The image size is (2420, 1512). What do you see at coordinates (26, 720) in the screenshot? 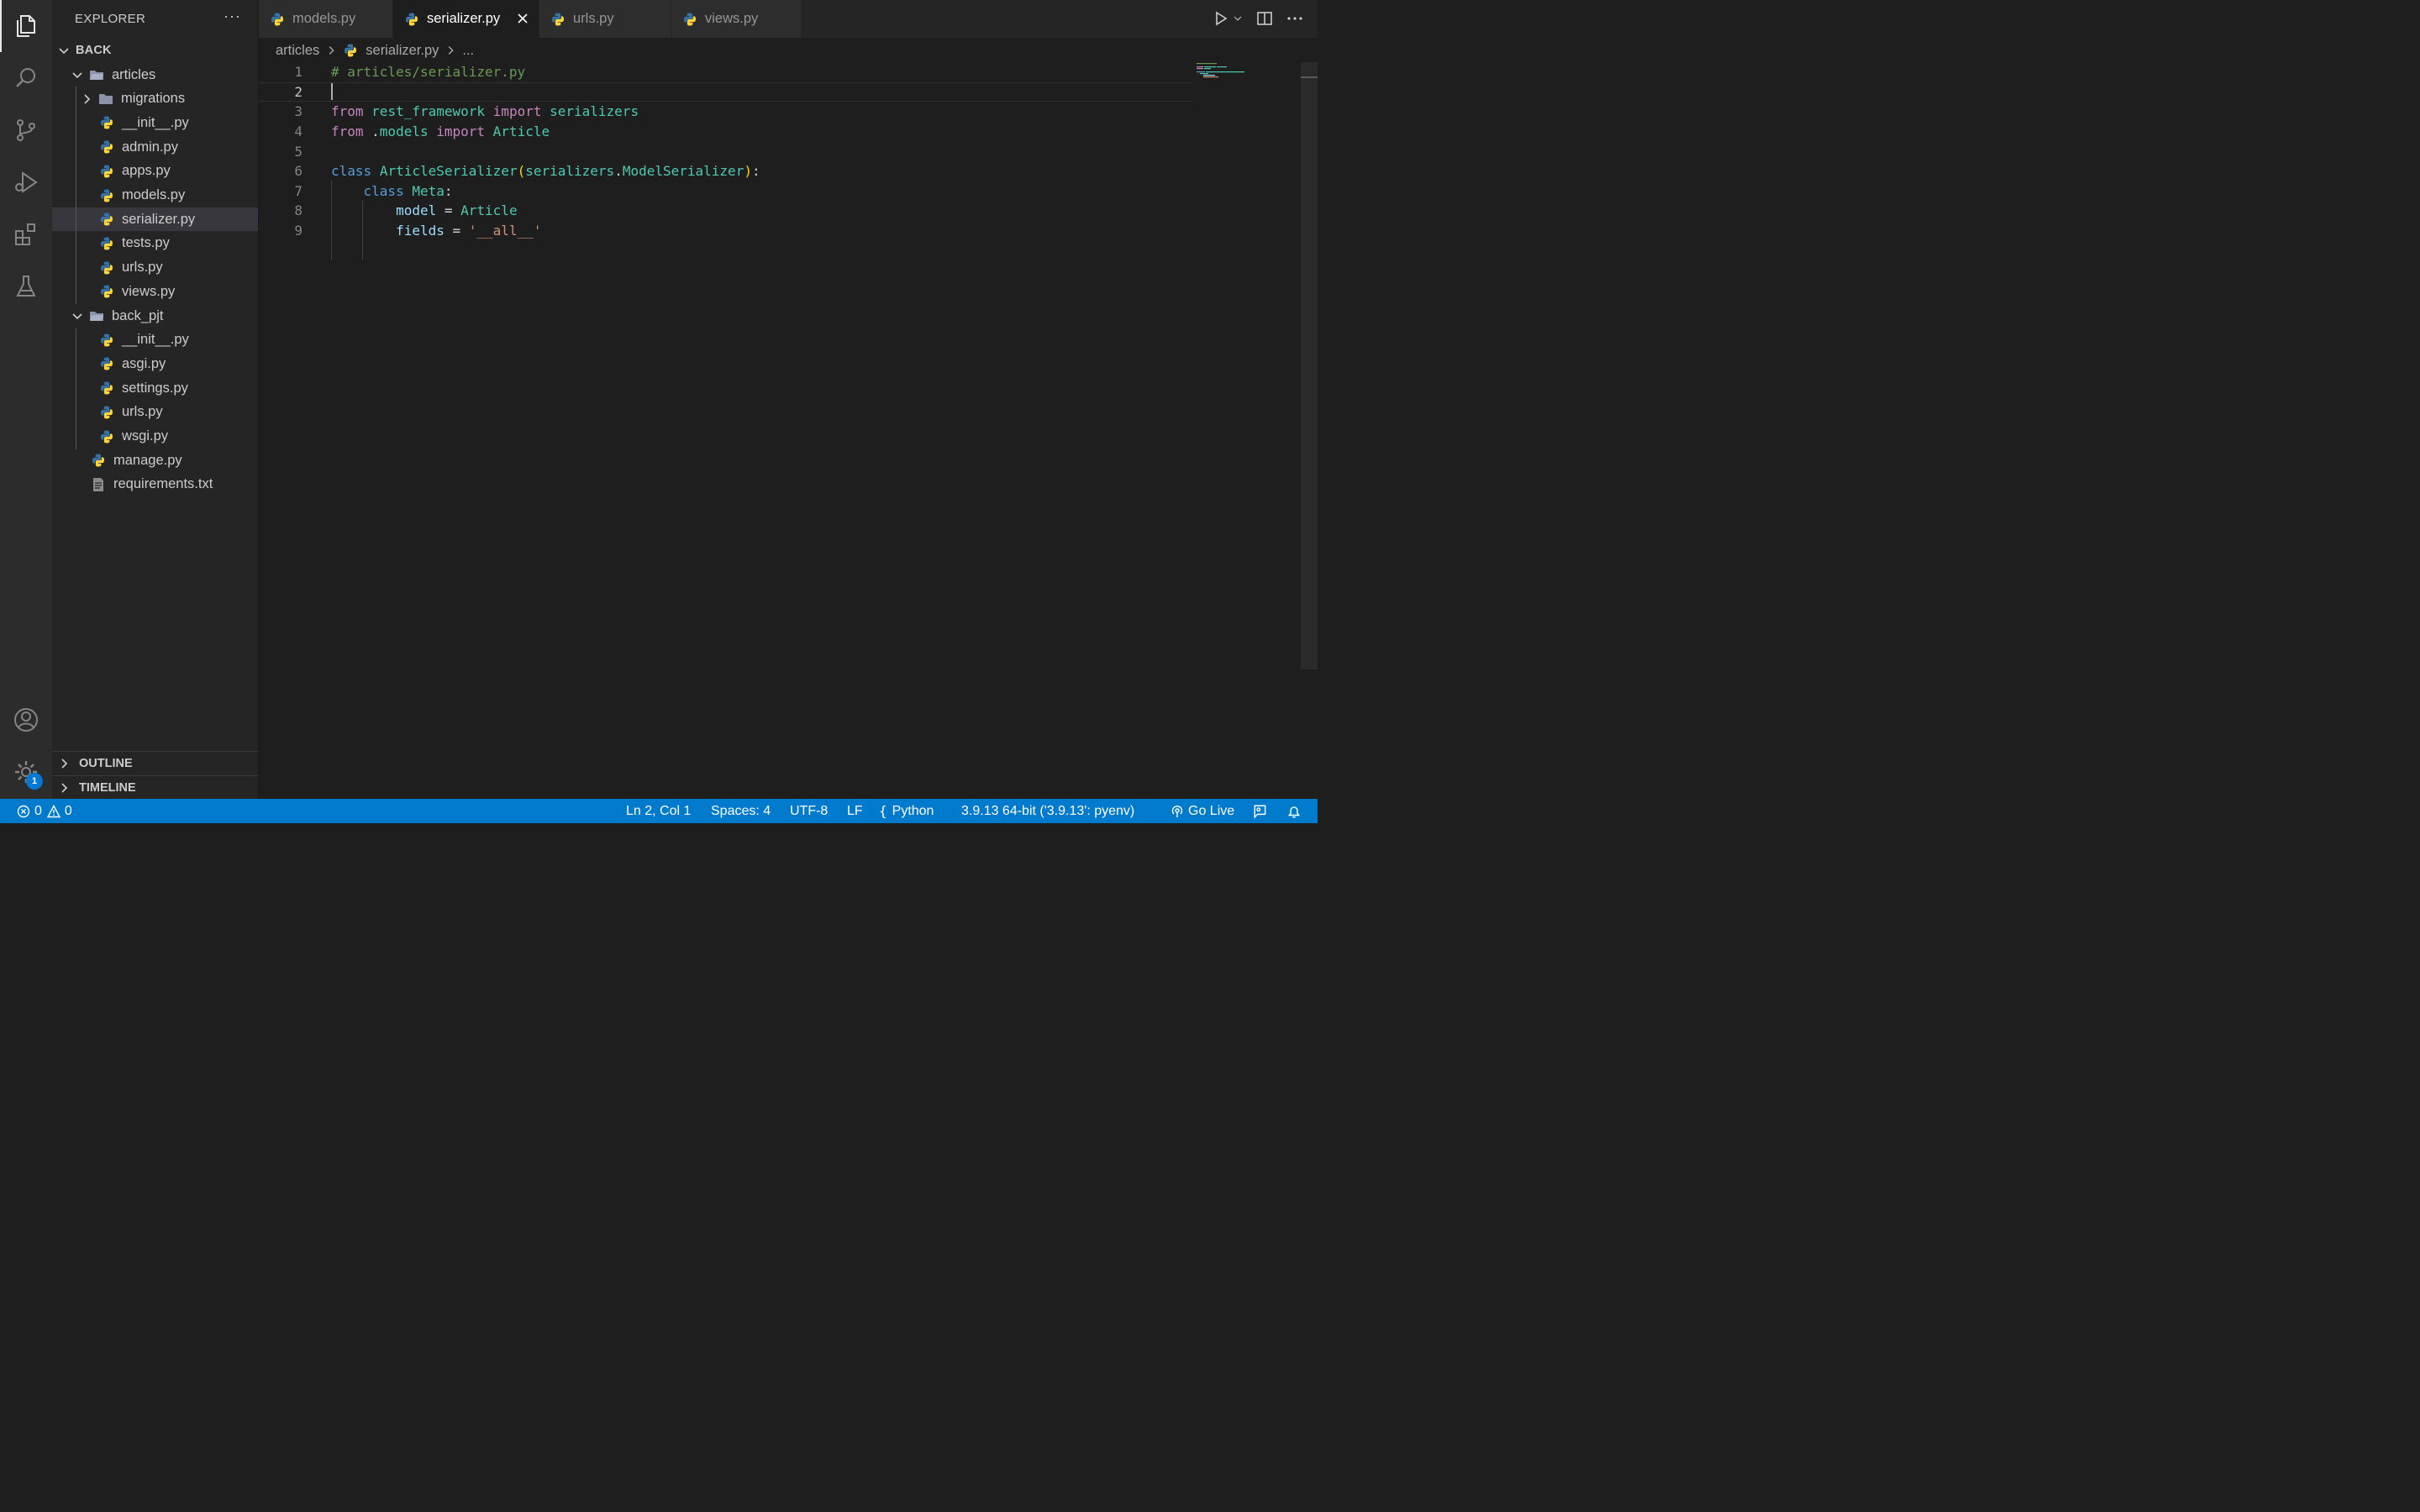
I see `accounts-button` at bounding box center [26, 720].